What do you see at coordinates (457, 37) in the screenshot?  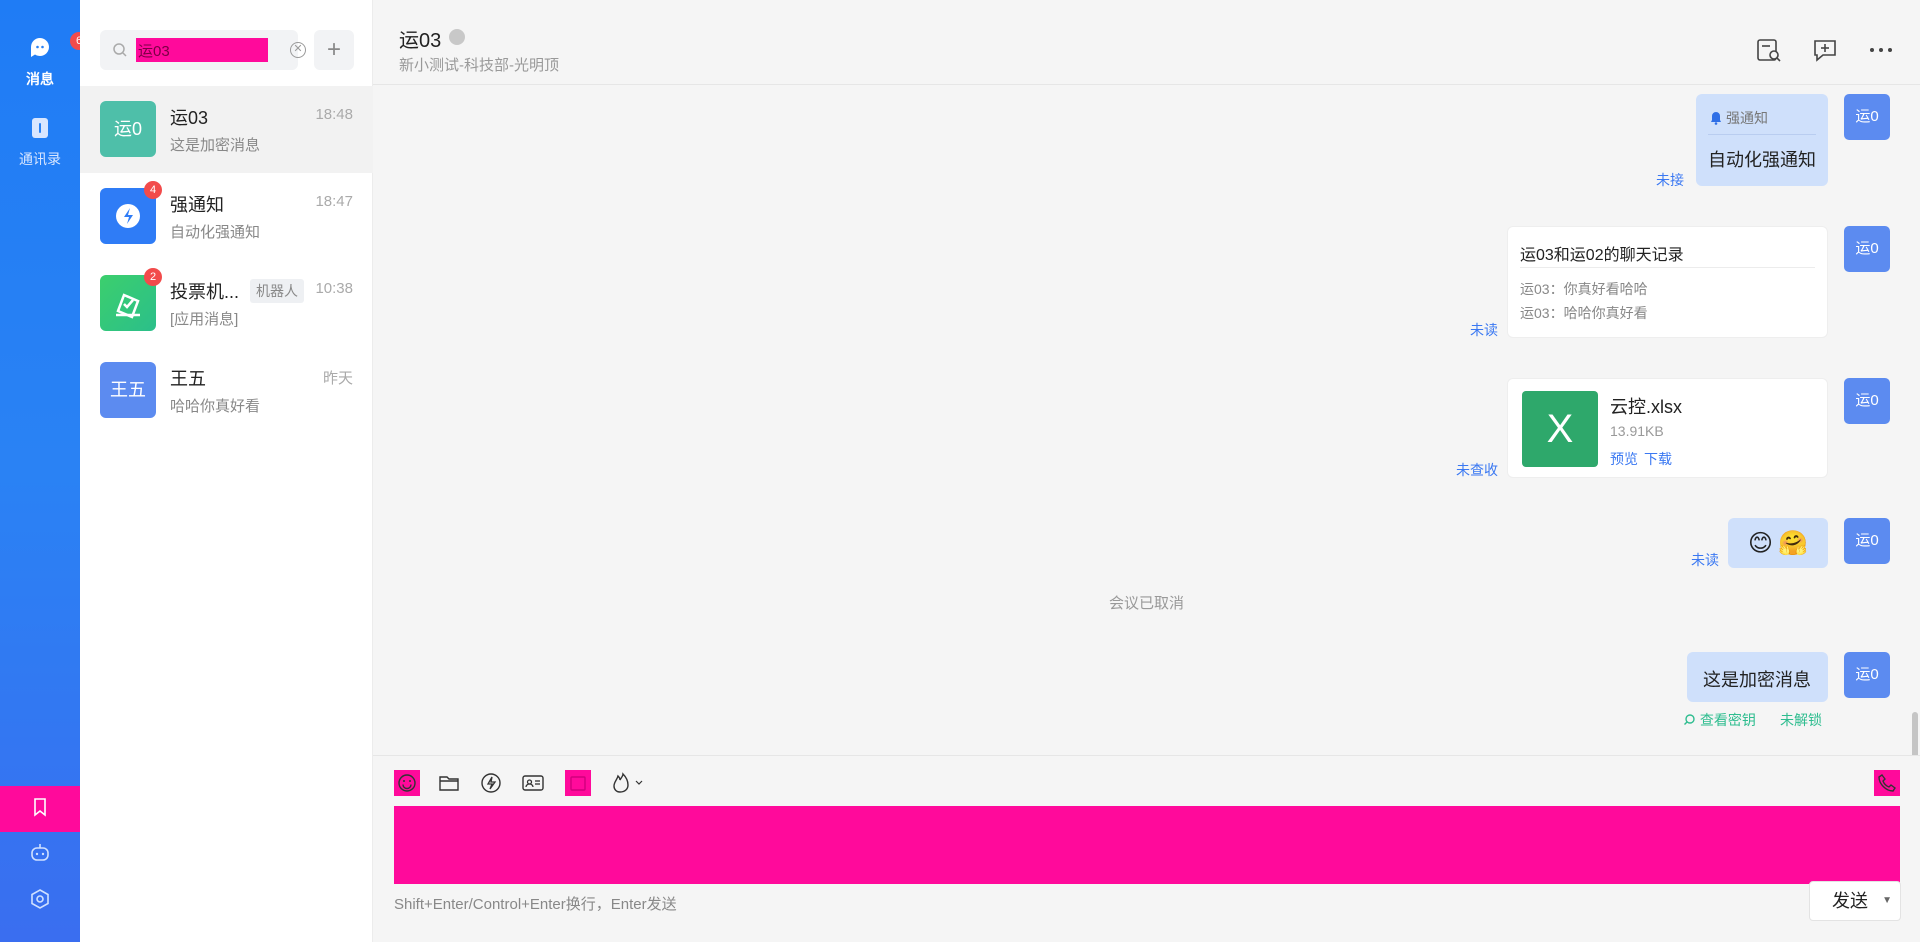 I see `online-status-dot` at bounding box center [457, 37].